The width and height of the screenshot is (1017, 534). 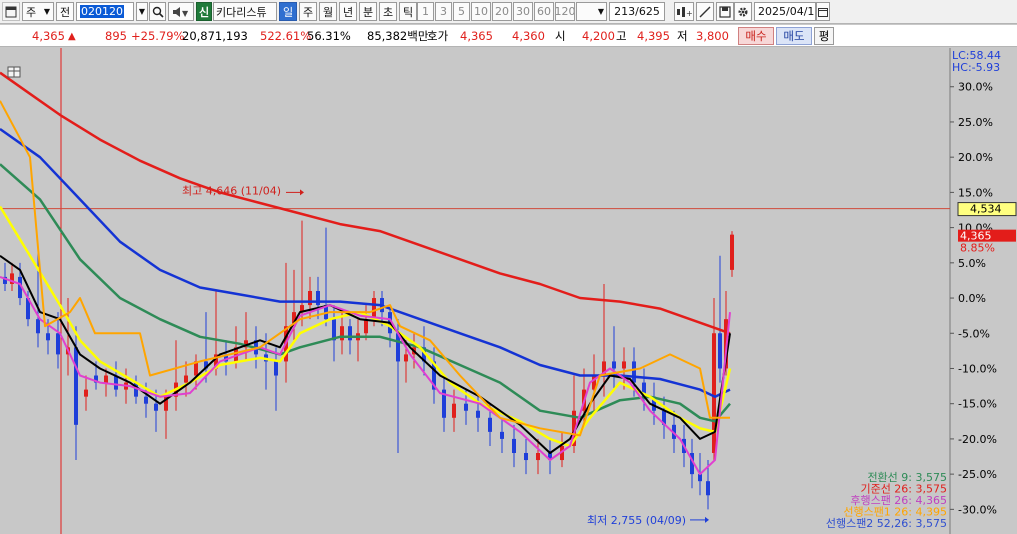 What do you see at coordinates (204, 11) in the screenshot?
I see `market-badge: 신` at bounding box center [204, 11].